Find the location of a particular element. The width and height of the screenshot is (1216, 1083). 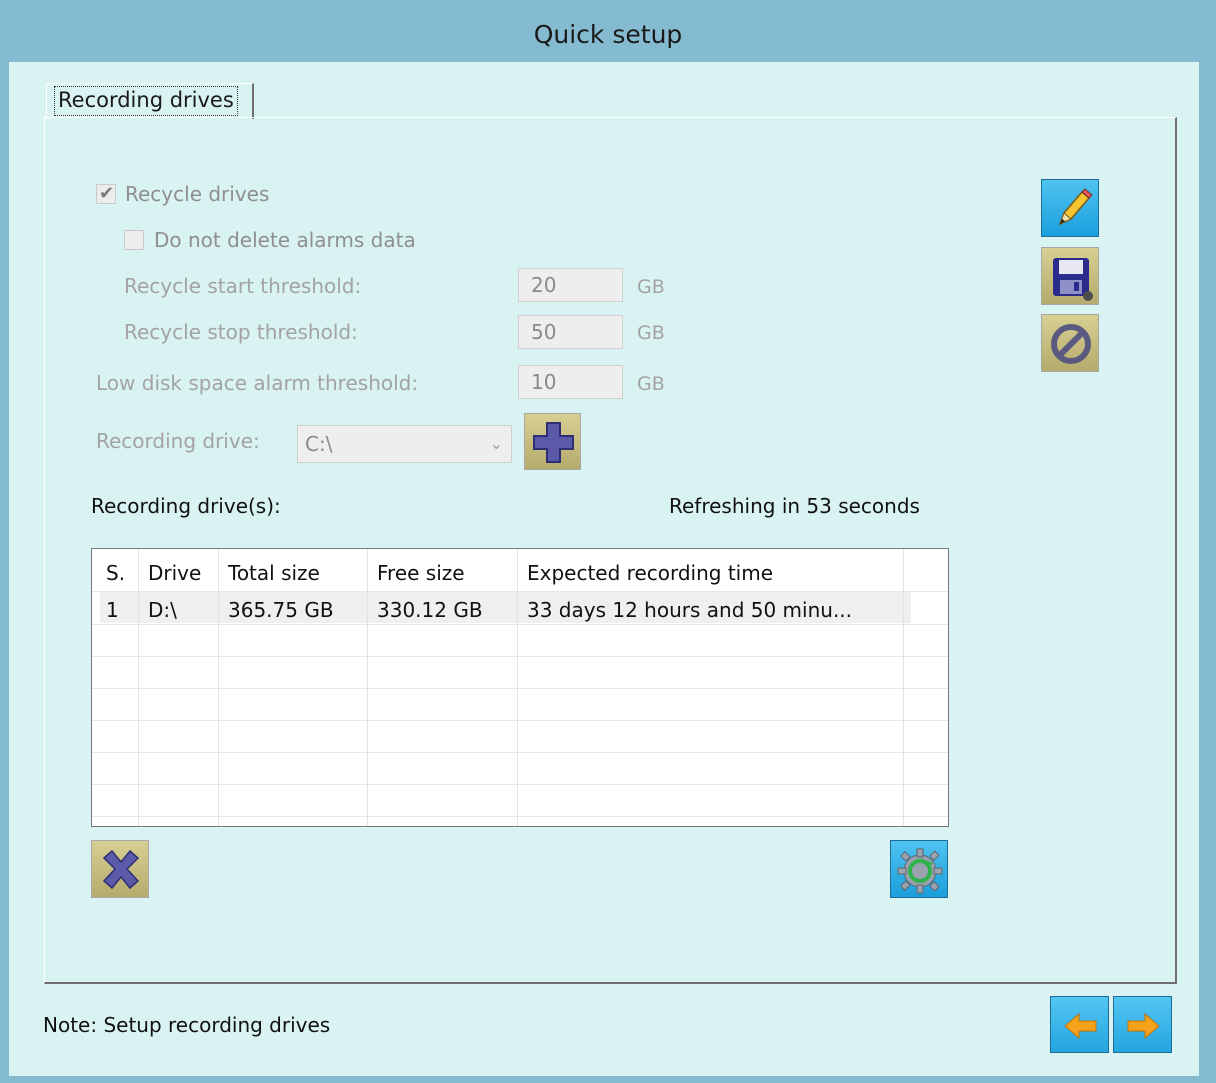

footer-note: Note: Setup recording drives is located at coordinates (187, 1025).